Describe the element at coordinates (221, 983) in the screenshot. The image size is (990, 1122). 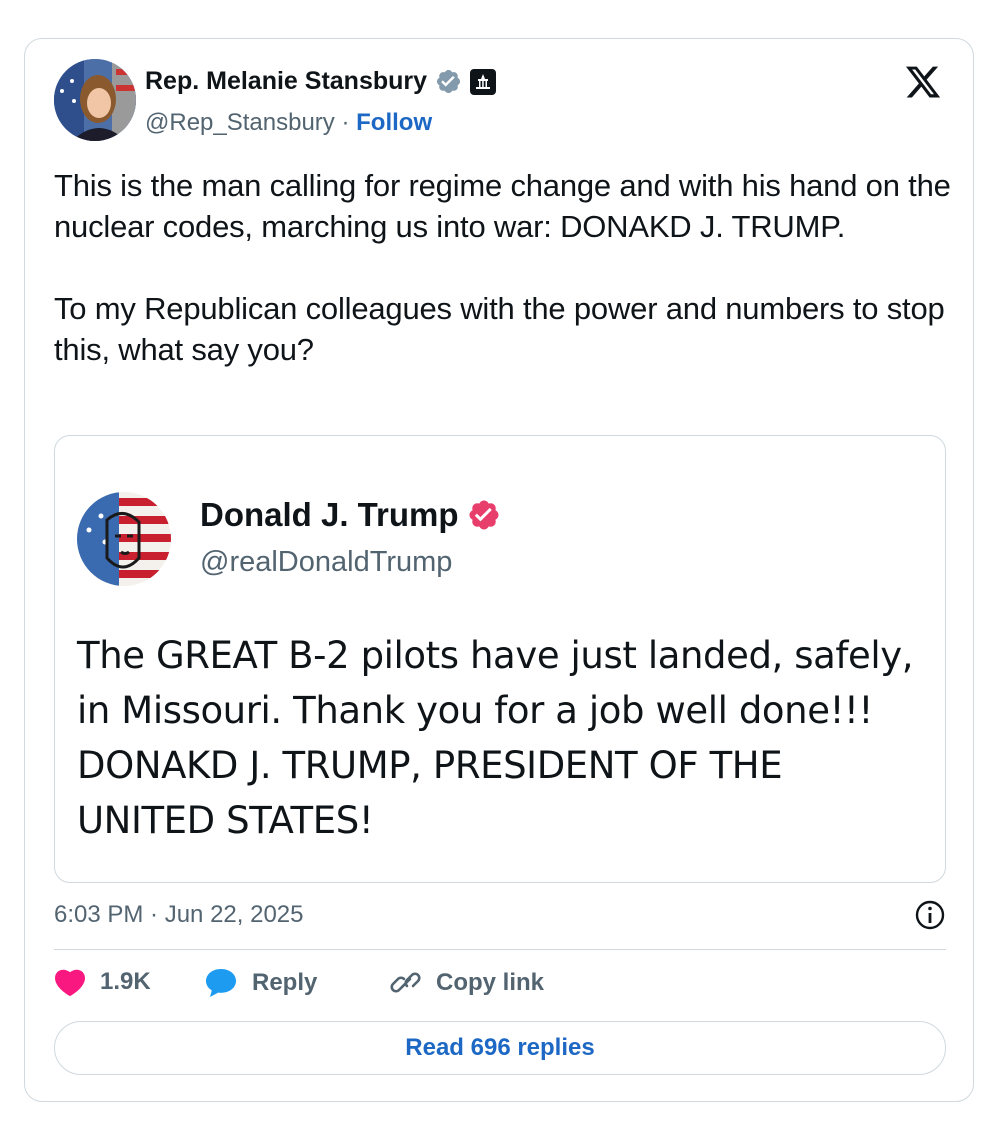
I see `speech-bubble-icon` at that location.